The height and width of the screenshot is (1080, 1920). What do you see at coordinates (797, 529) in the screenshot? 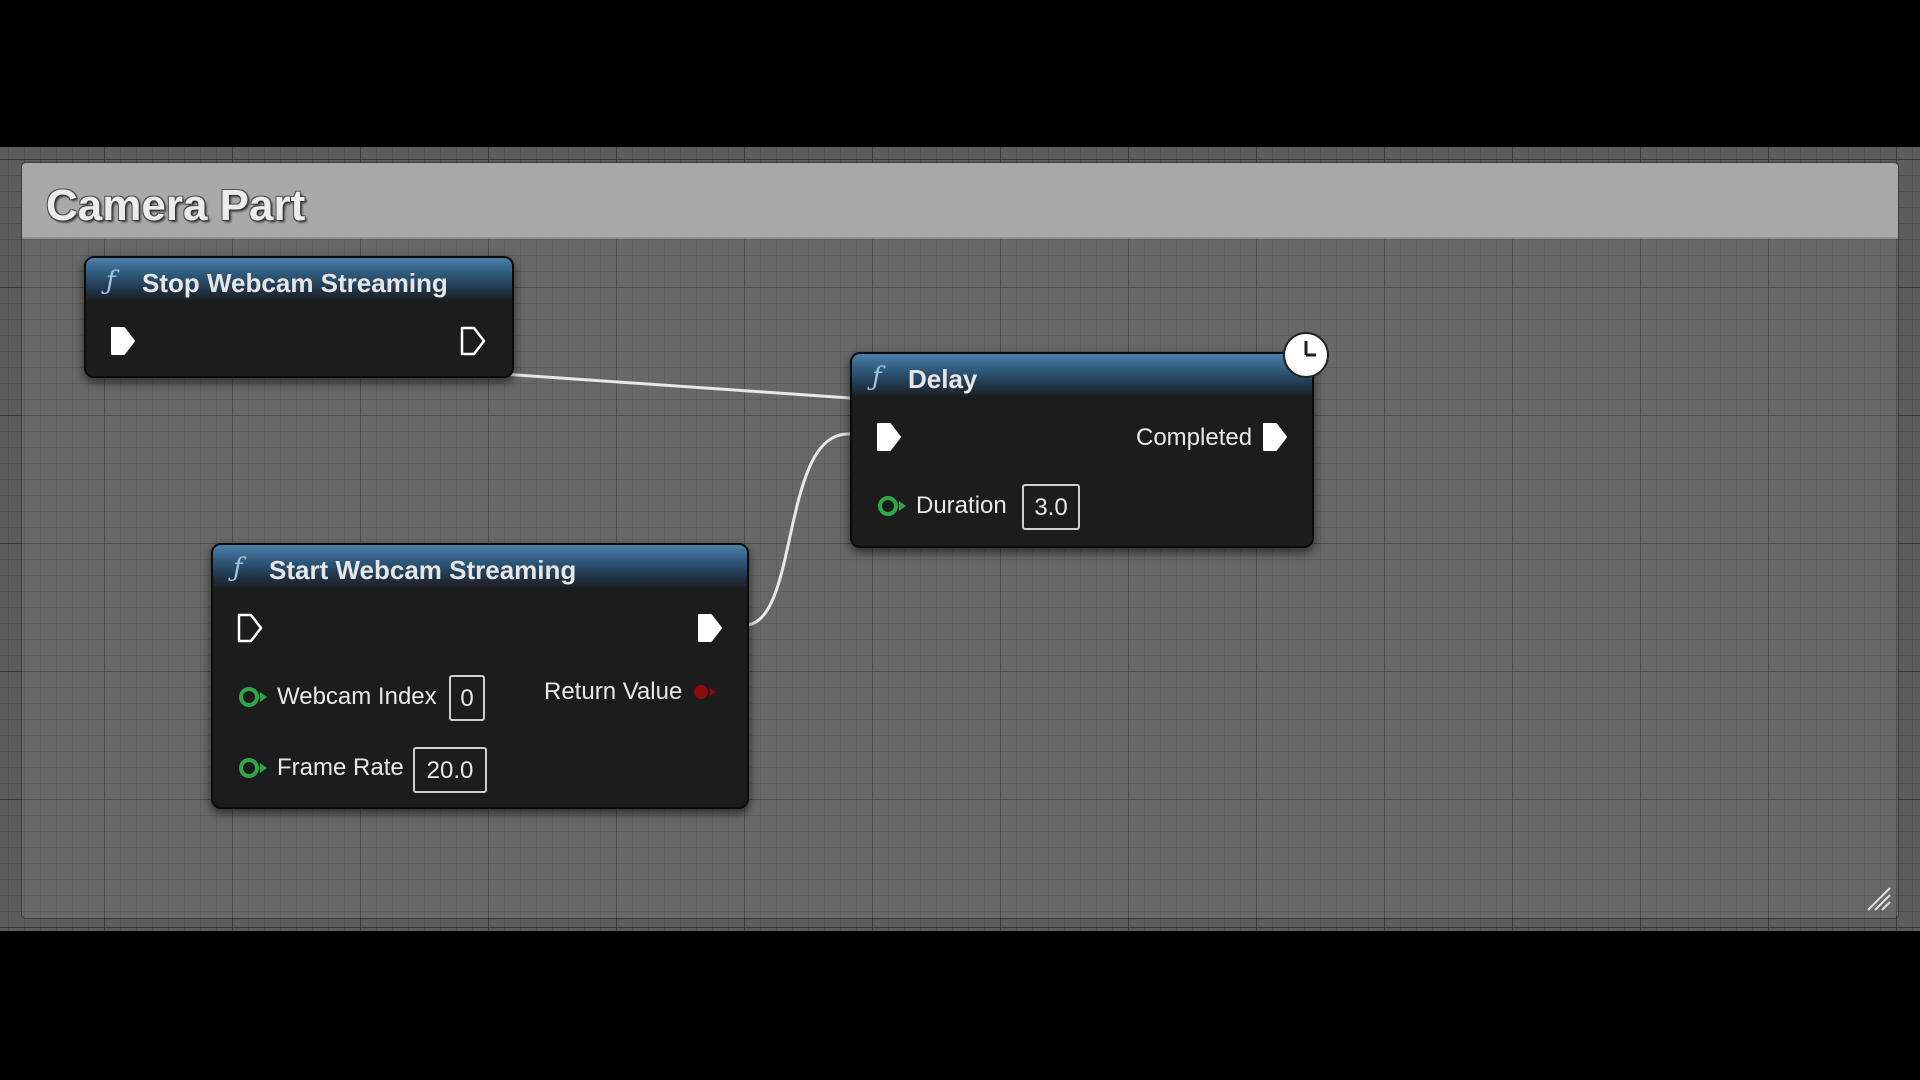
I see `exec-wire-delay-to-start` at bounding box center [797, 529].